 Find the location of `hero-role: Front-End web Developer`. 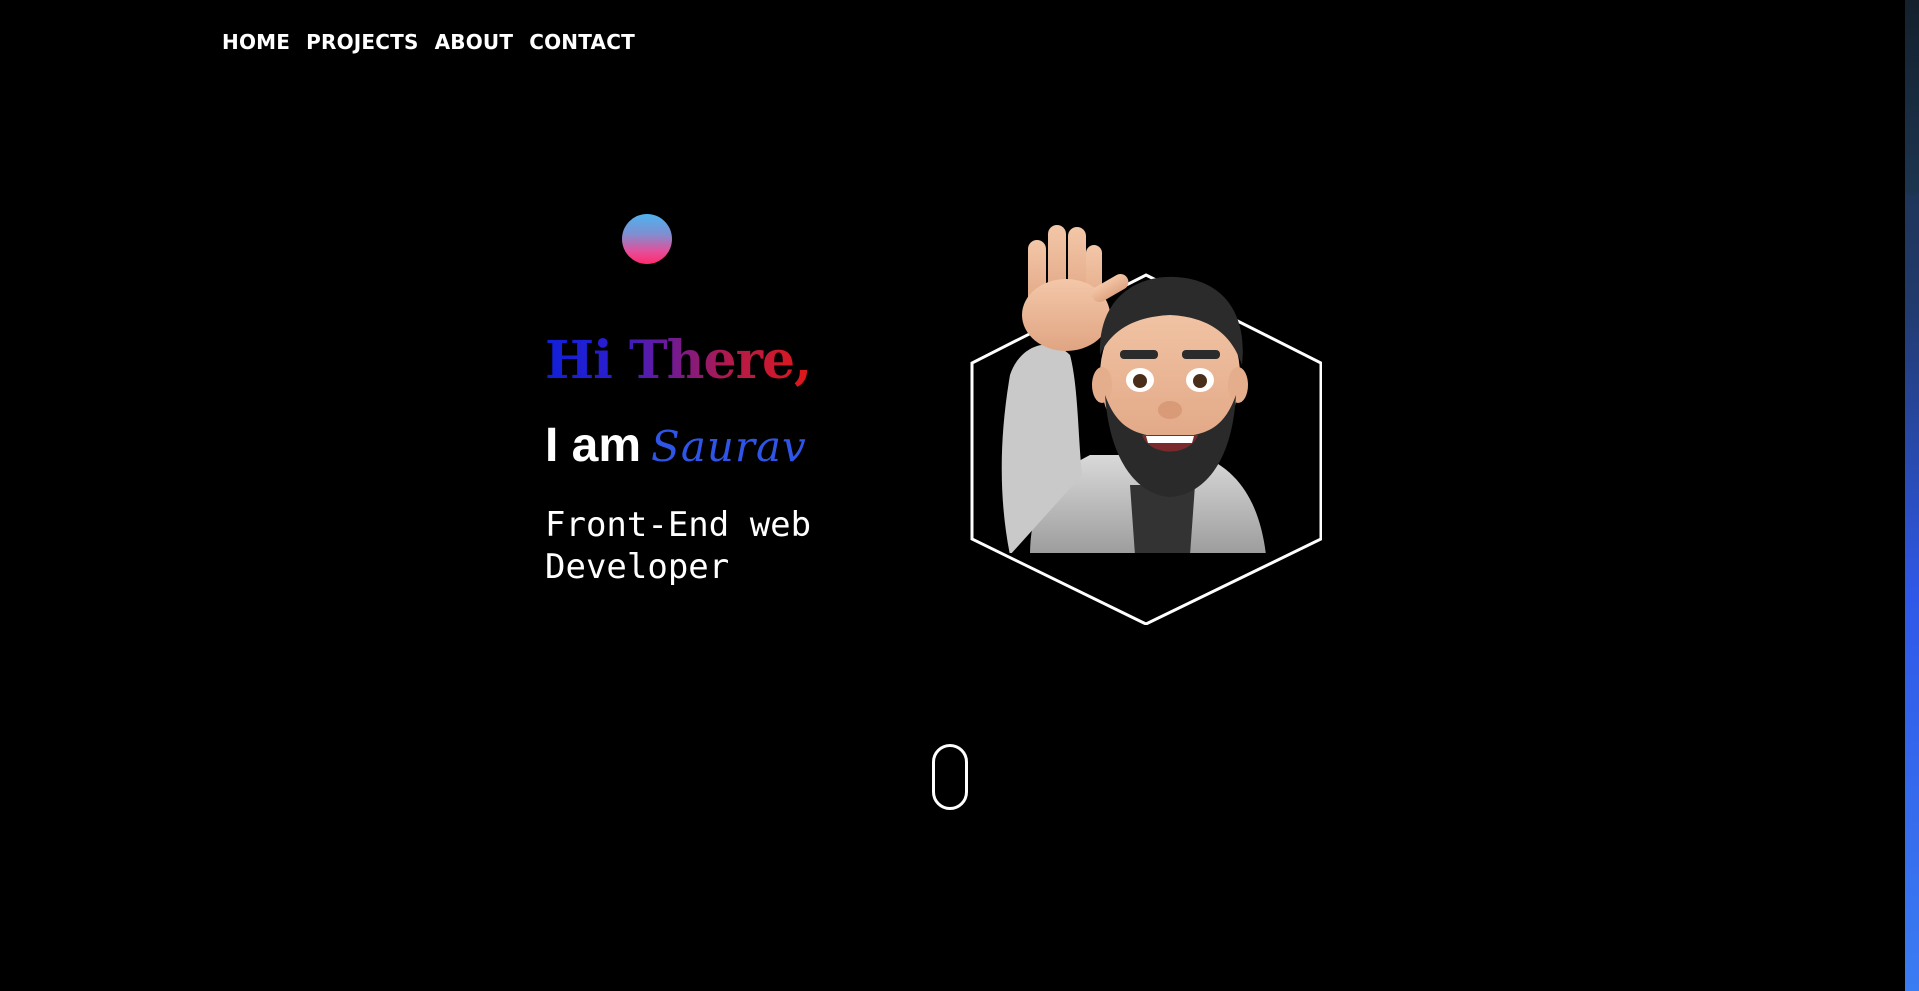

hero-role: Front-End web Developer is located at coordinates (678, 546).